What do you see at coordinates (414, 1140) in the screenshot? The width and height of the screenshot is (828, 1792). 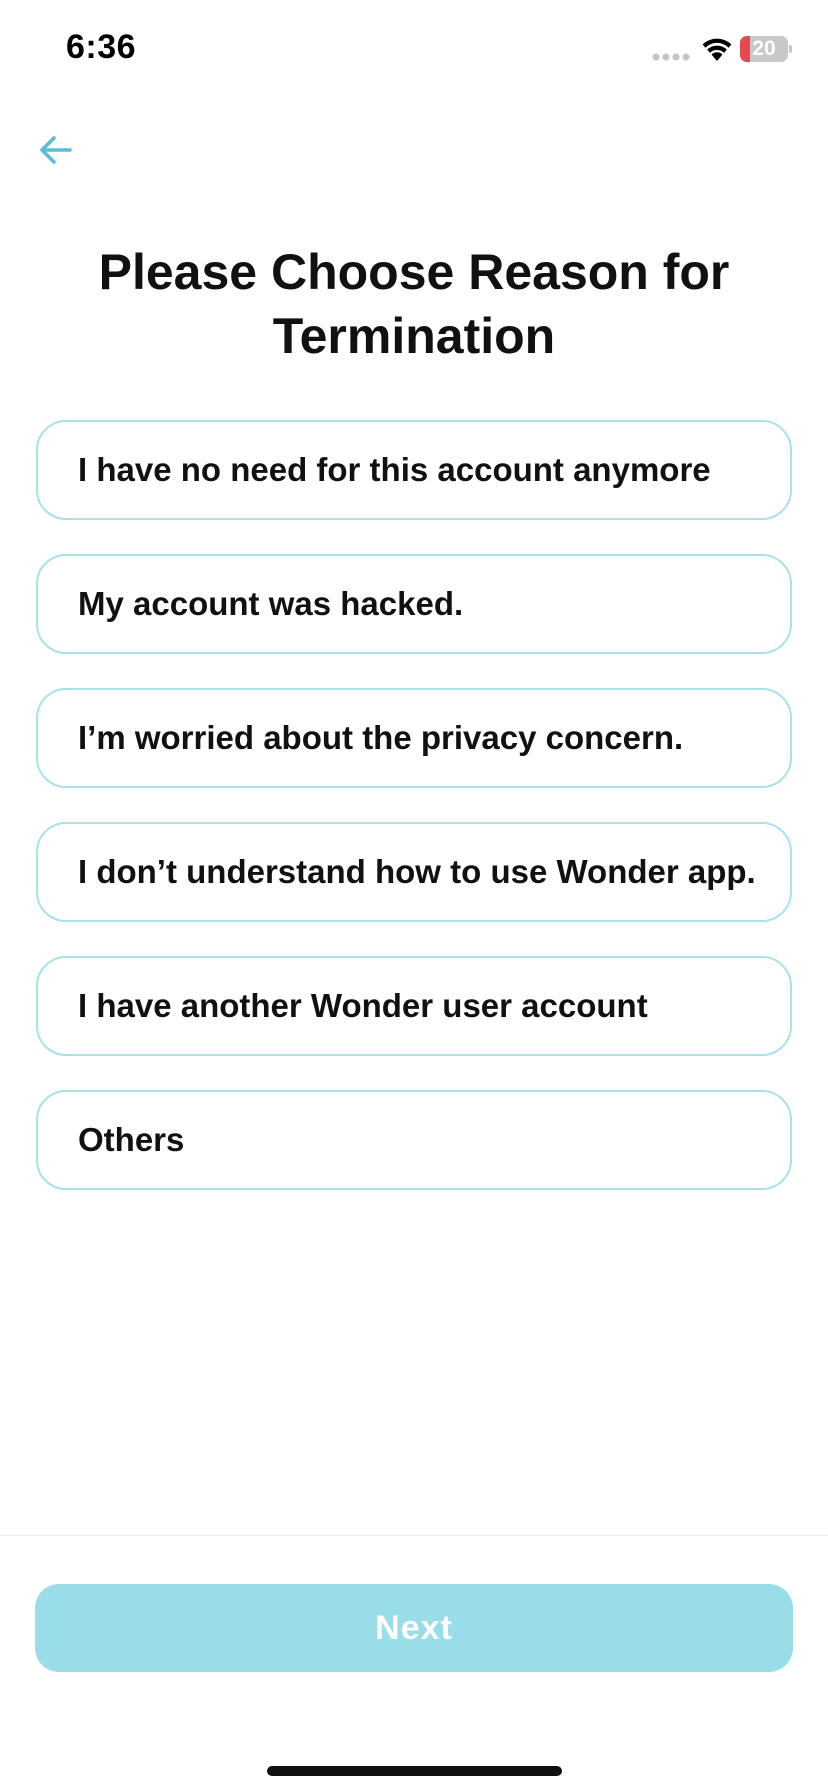 I see `reason-option: Others` at bounding box center [414, 1140].